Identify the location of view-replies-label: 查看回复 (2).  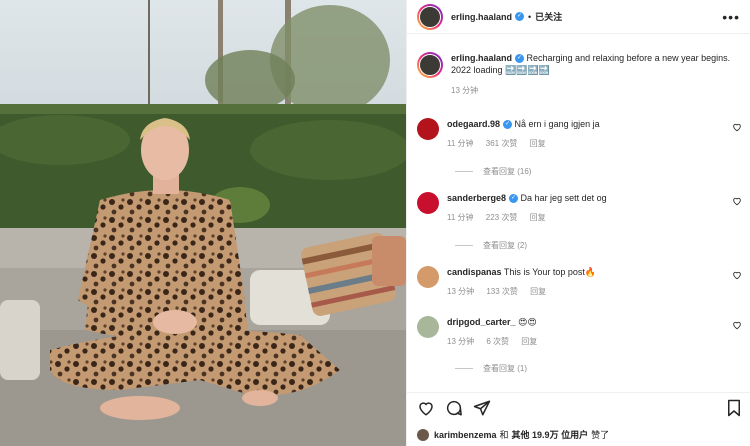
(505, 245).